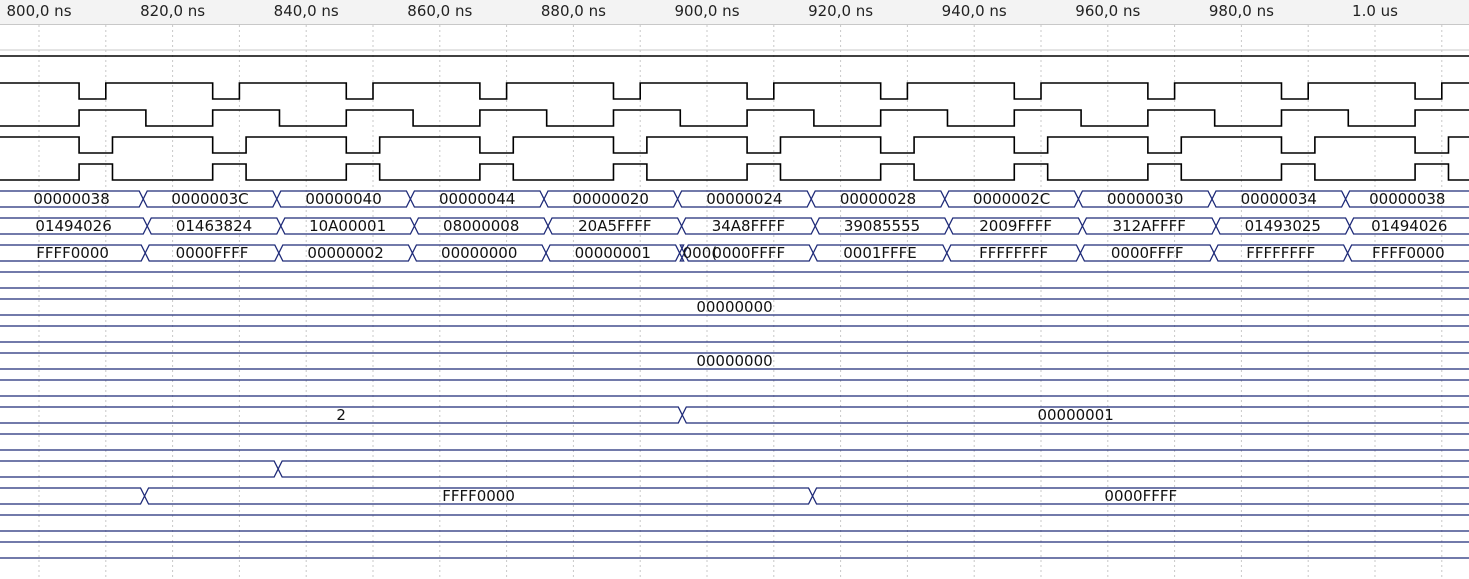  I want to click on bus-value-label: 2009FFFF, so click(1015, 226).